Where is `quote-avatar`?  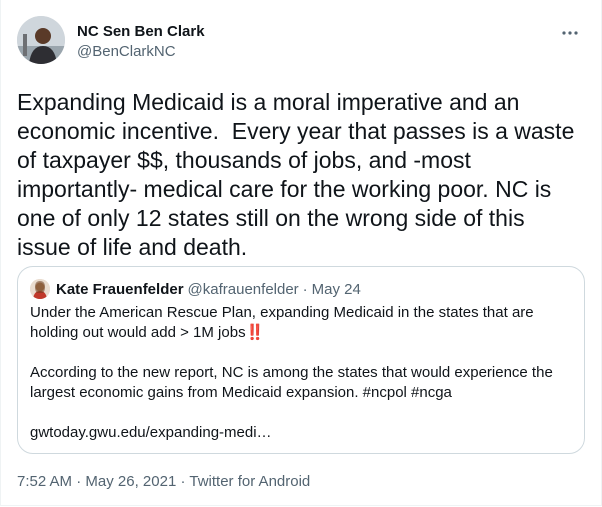 quote-avatar is located at coordinates (40, 289).